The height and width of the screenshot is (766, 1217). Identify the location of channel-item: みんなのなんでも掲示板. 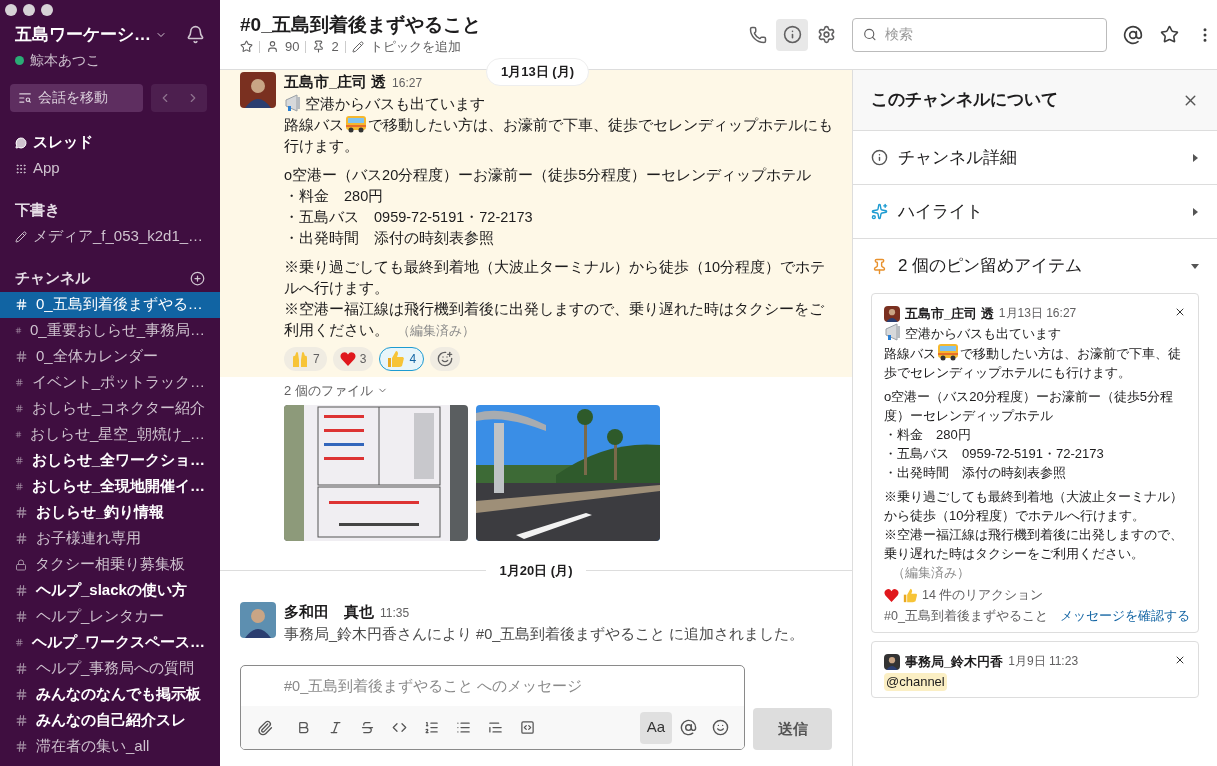
(110, 694).